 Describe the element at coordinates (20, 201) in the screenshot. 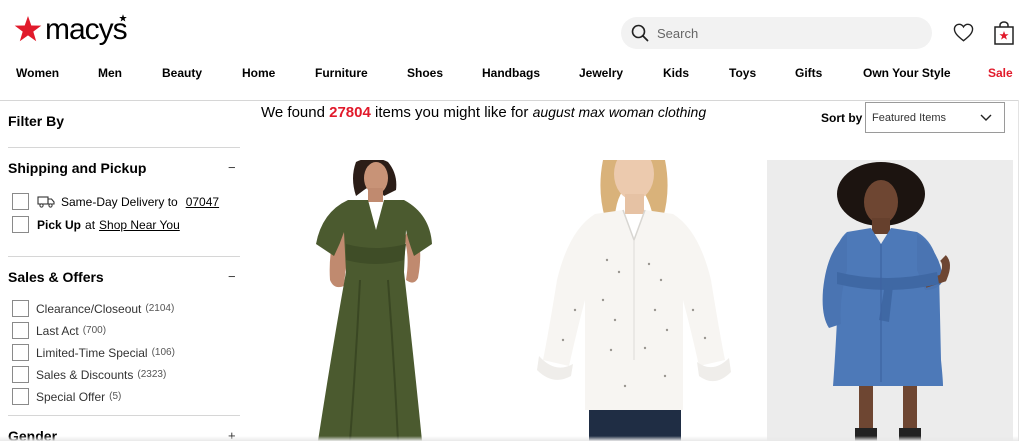

I see `same-day-checkbox` at that location.